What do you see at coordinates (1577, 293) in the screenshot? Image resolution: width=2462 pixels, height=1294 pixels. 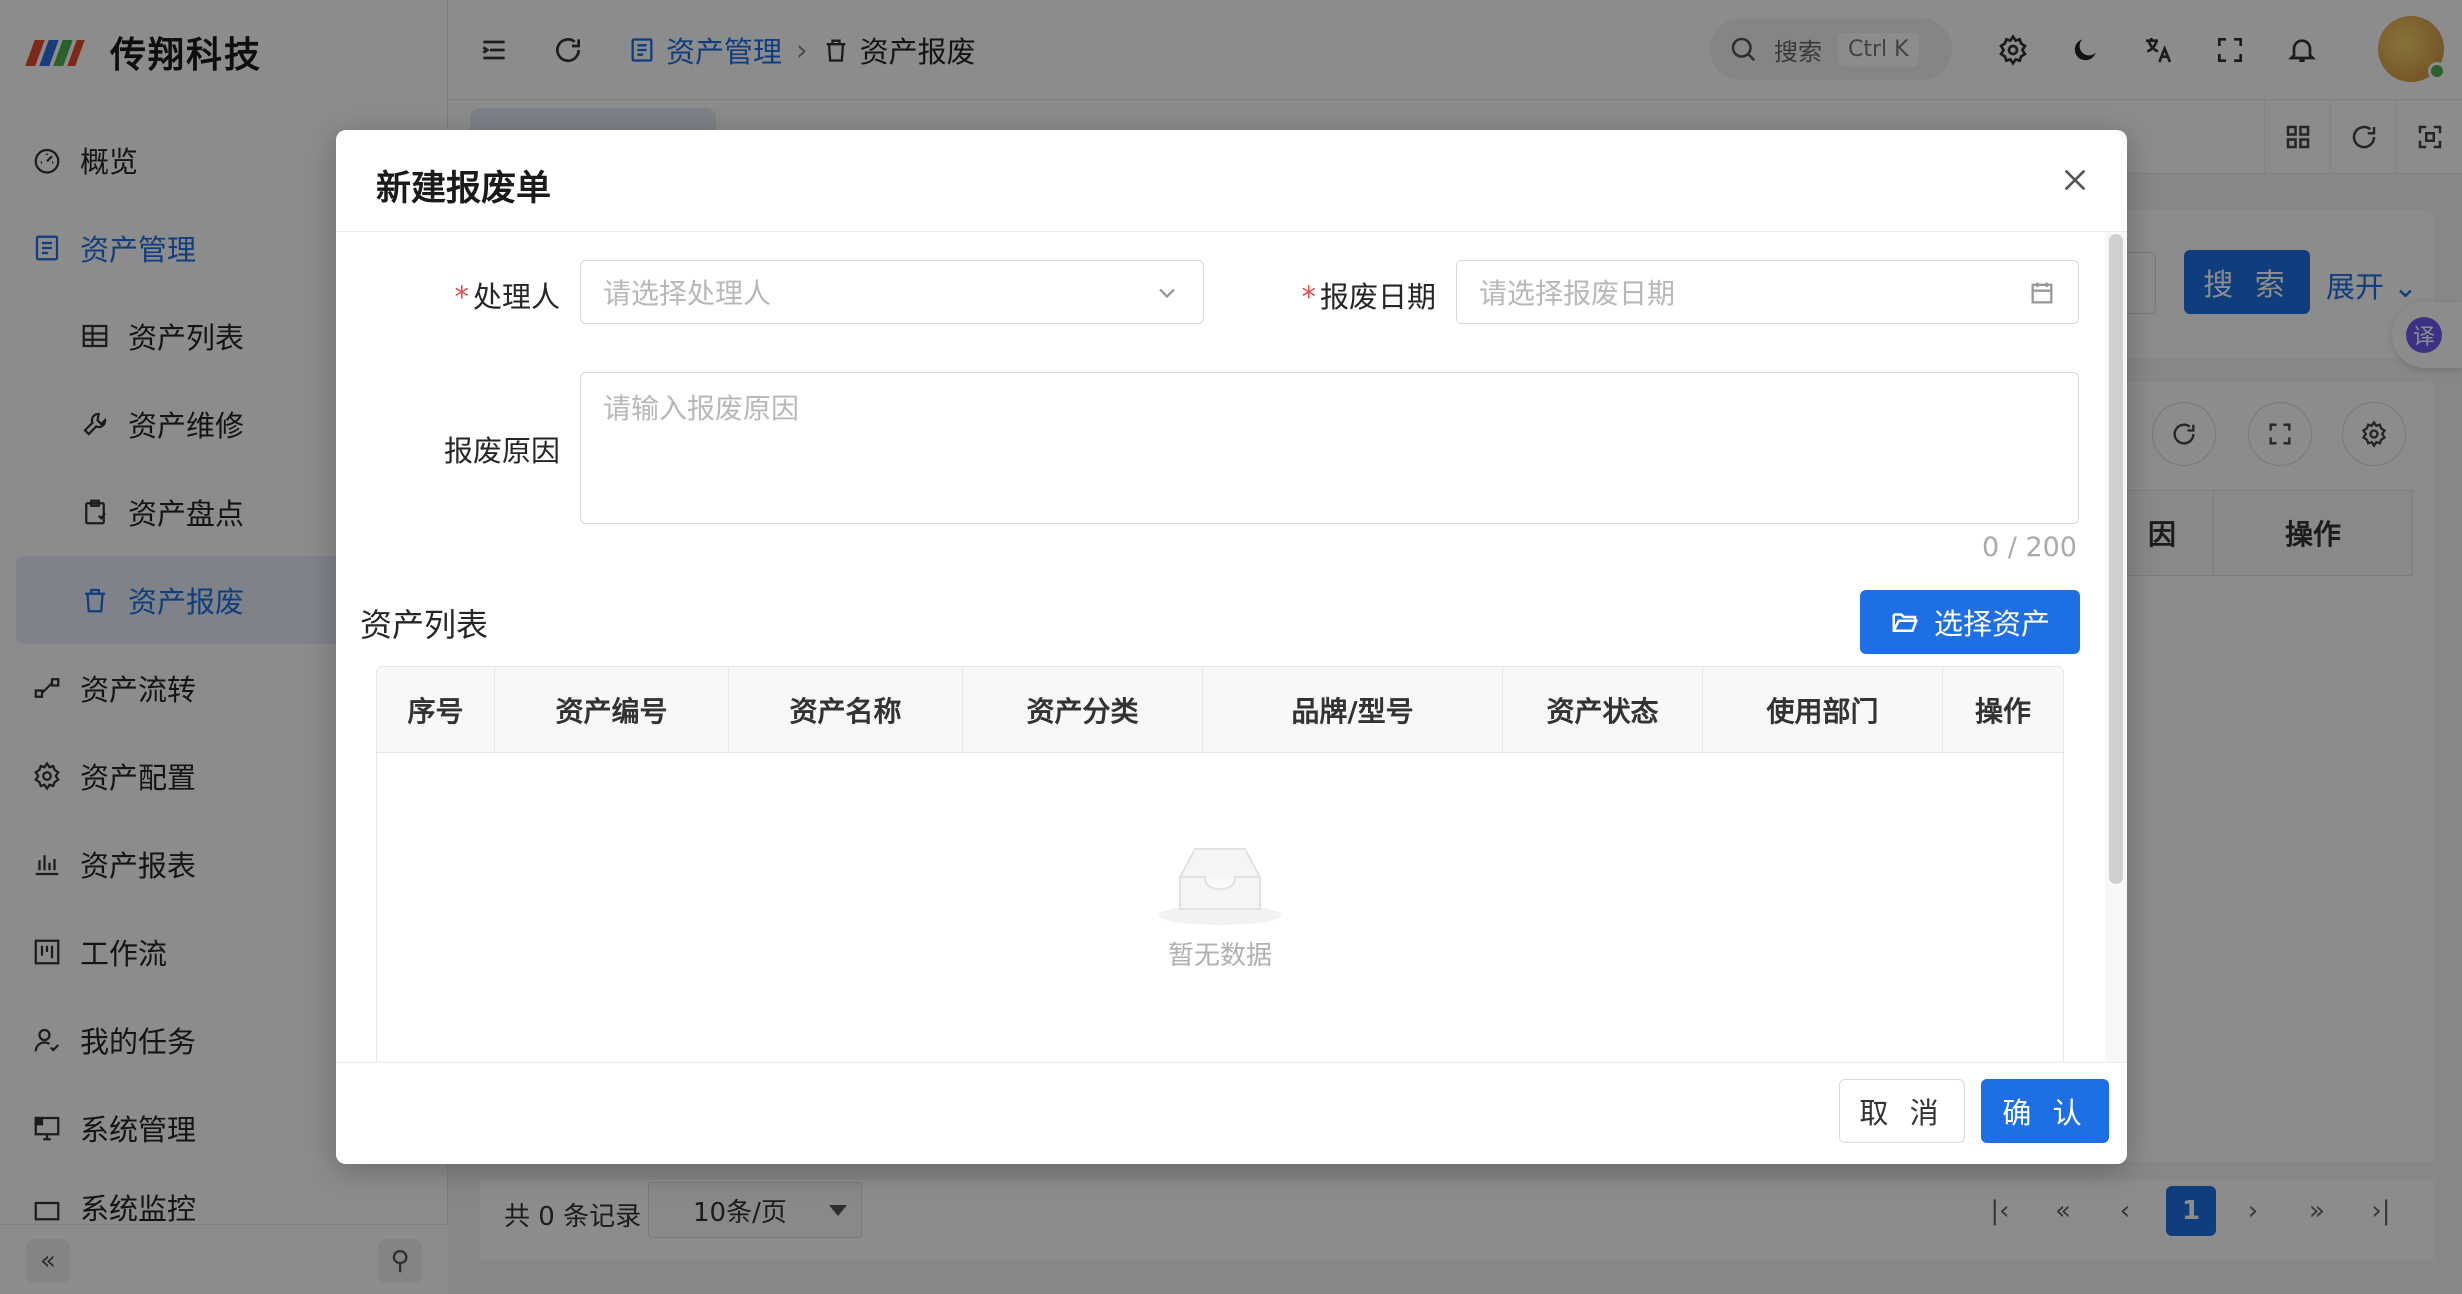 I see `scrap-date-placeholder: 请选择报废日期` at bounding box center [1577, 293].